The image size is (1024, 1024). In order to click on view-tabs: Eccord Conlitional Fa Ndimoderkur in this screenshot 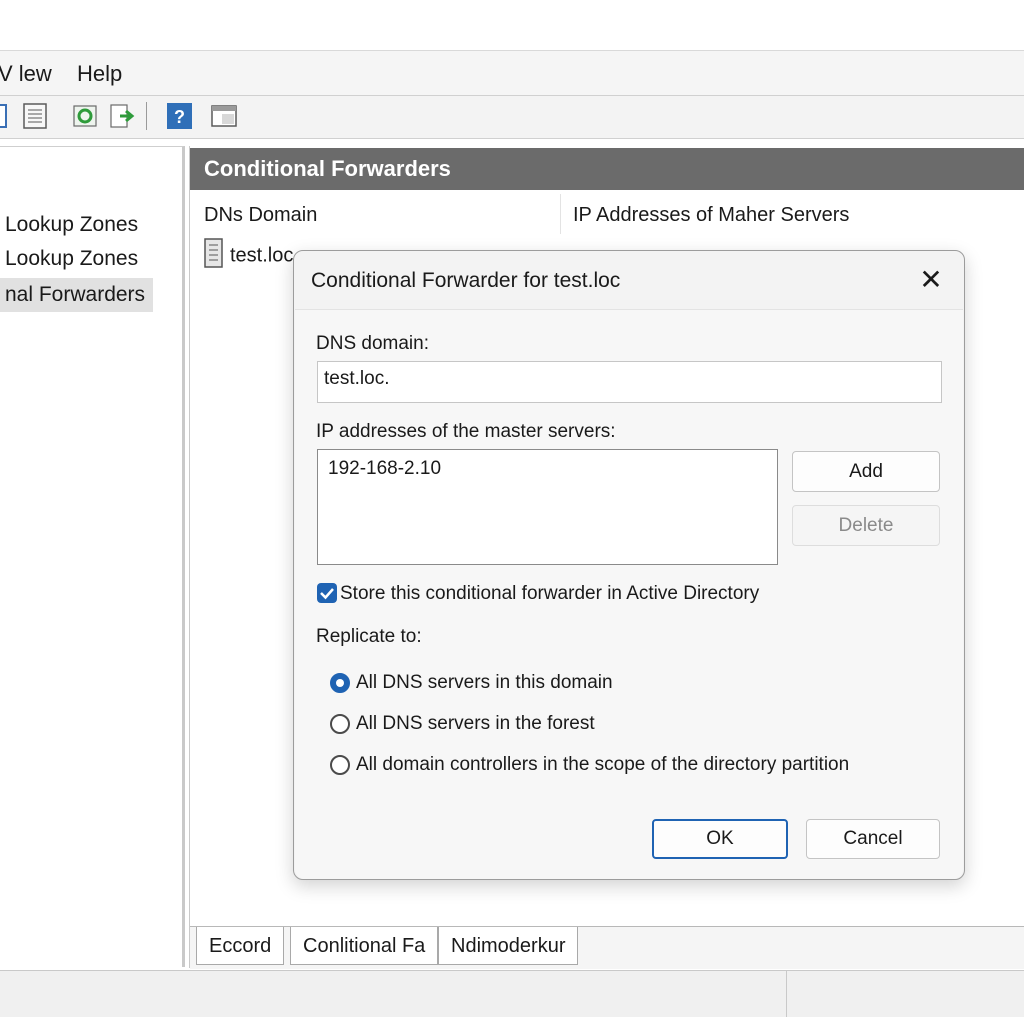, I will do `click(607, 947)`.